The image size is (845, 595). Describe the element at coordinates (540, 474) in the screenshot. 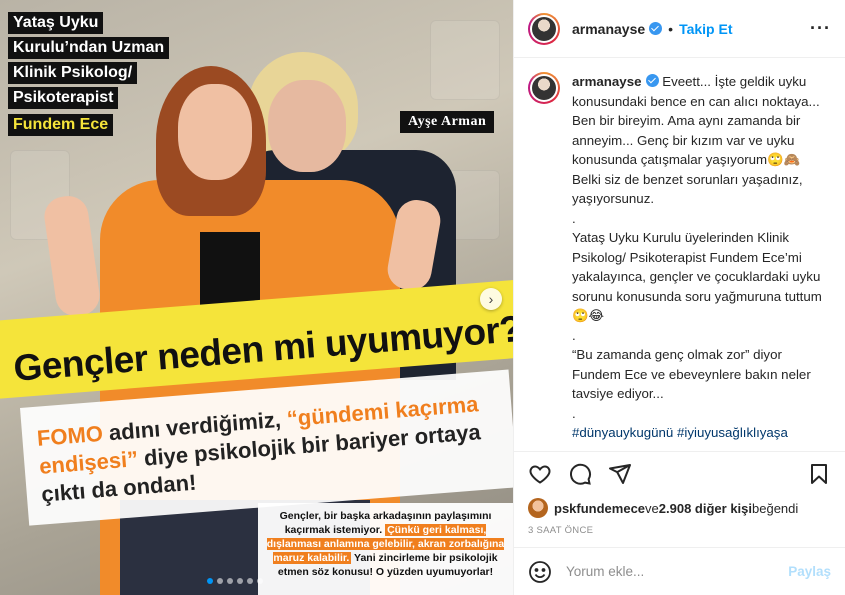

I see `like-heart-icon` at that location.